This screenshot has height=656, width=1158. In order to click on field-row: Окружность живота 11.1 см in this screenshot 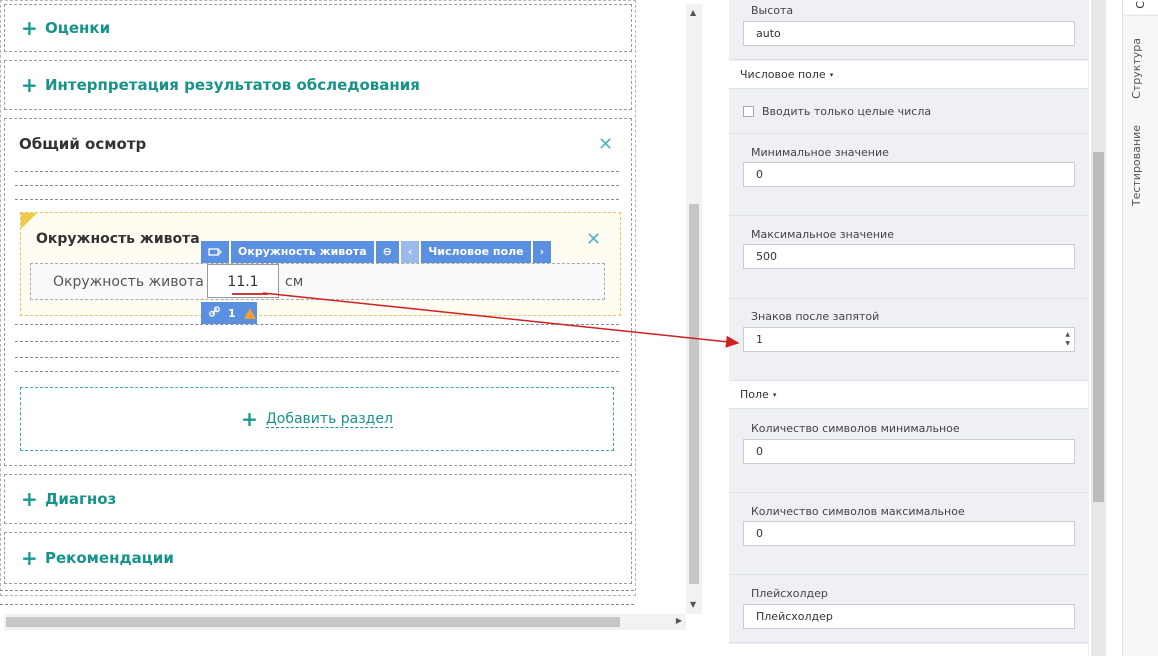, I will do `click(317, 281)`.